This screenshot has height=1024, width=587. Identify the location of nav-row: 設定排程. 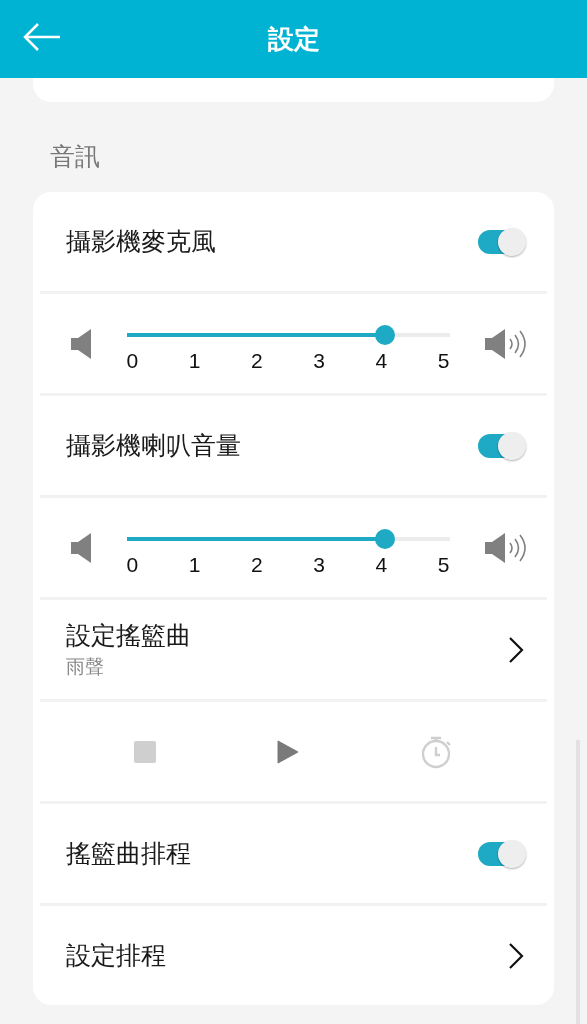
(293, 955).